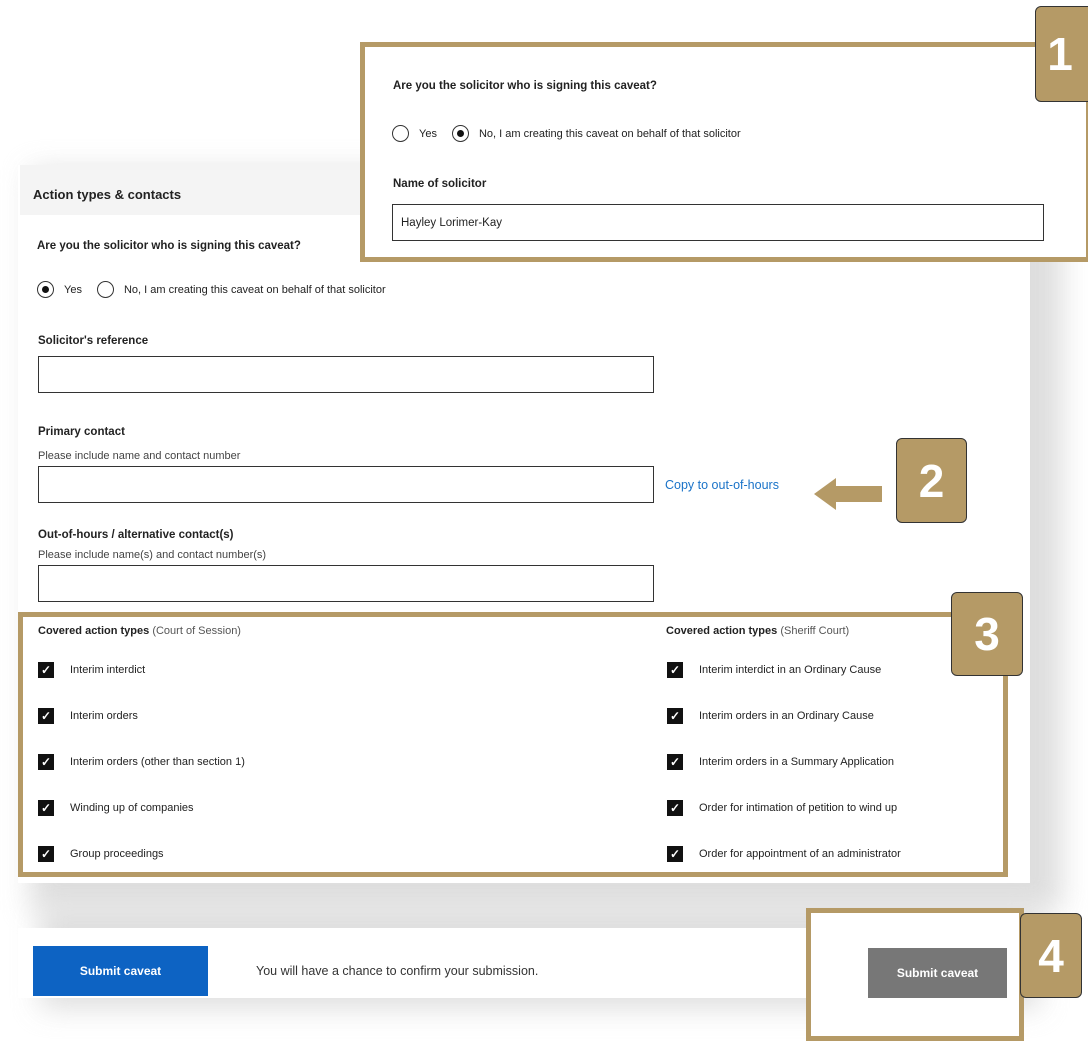 This screenshot has height=1041, width=1088. I want to click on solicitor-name-label: Name of solicitor, so click(440, 184).